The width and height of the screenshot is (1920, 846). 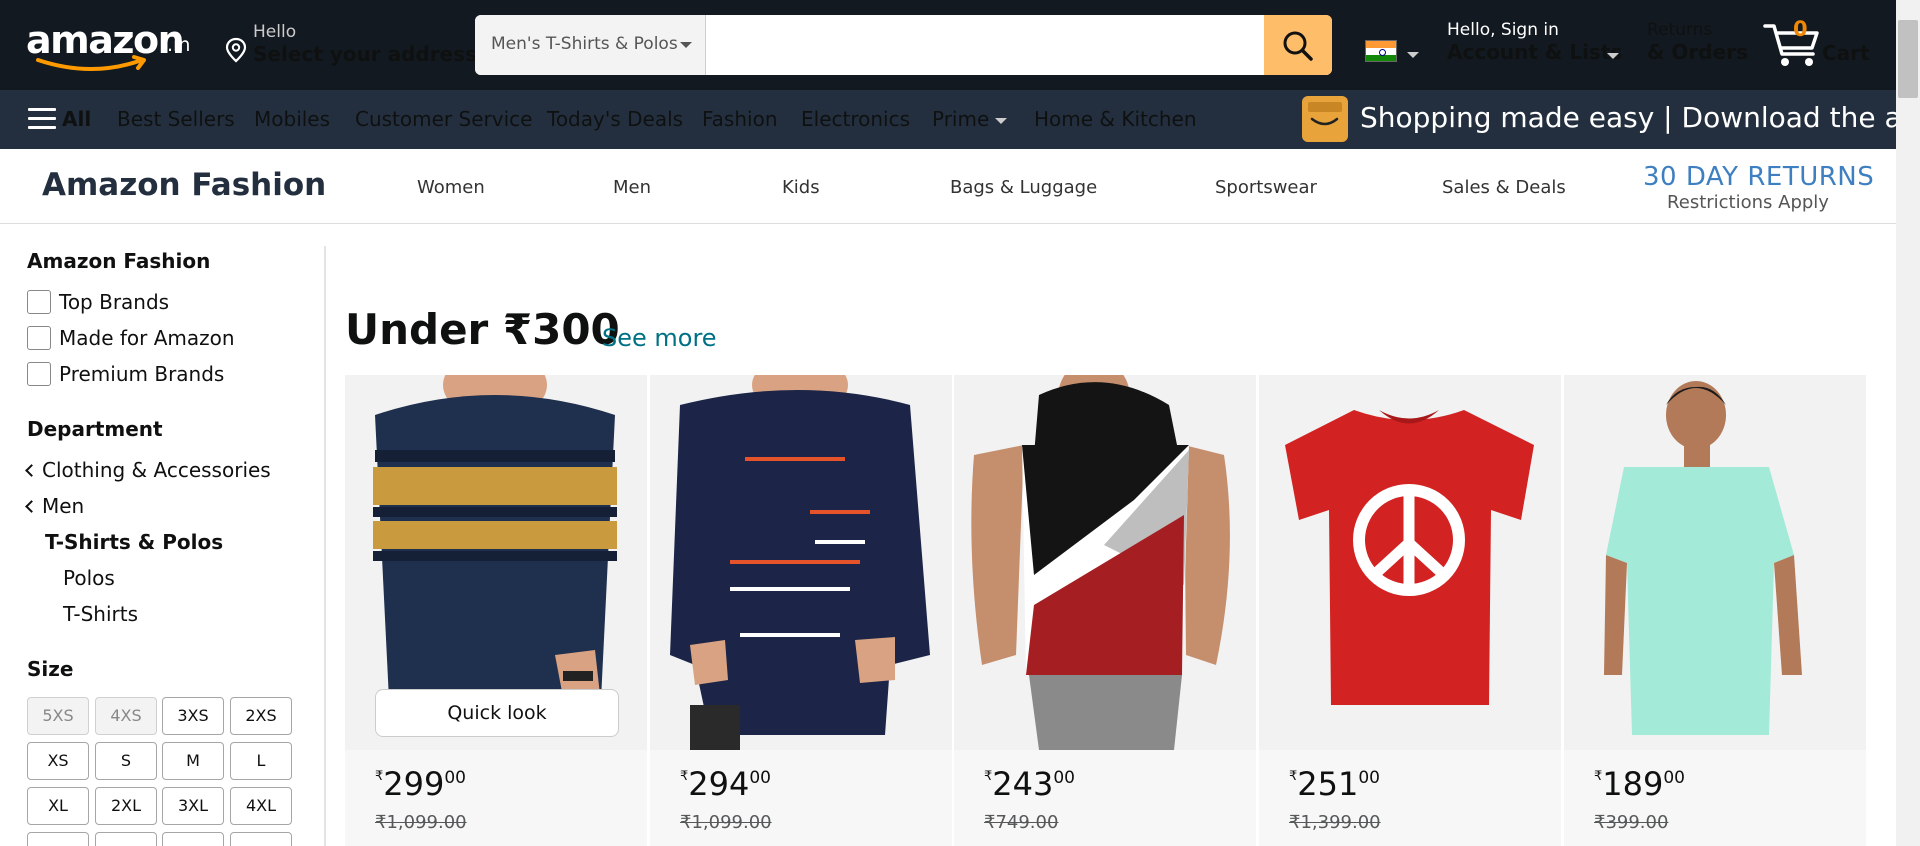 I want to click on fashion-title: Amazon Fashion, so click(x=184, y=185).